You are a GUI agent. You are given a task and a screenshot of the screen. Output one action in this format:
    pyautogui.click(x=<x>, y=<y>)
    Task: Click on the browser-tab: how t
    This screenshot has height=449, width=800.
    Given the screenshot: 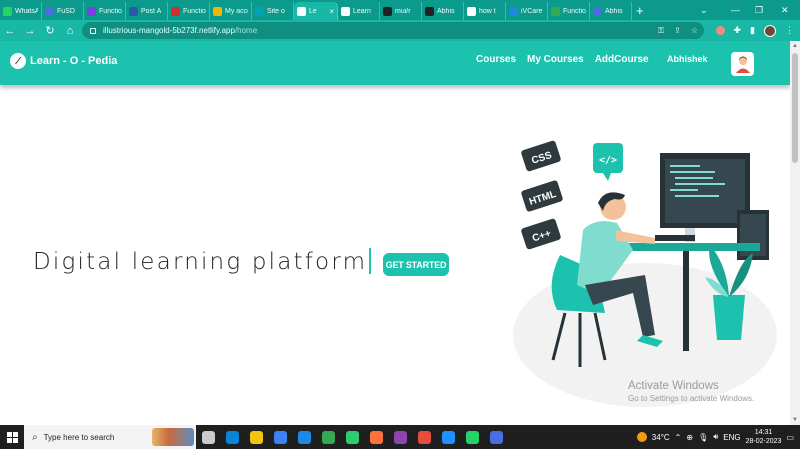 What is the action you would take?
    pyautogui.click(x=485, y=11)
    